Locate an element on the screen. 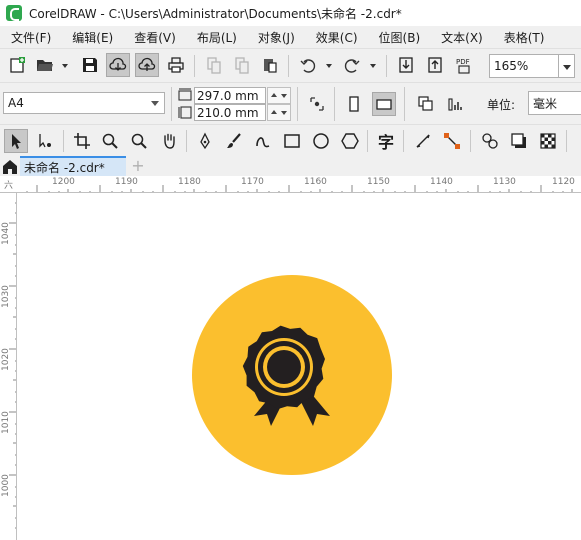 Image resolution: width=581 pixels, height=540 pixels. copy-icon is located at coordinates (242, 65).